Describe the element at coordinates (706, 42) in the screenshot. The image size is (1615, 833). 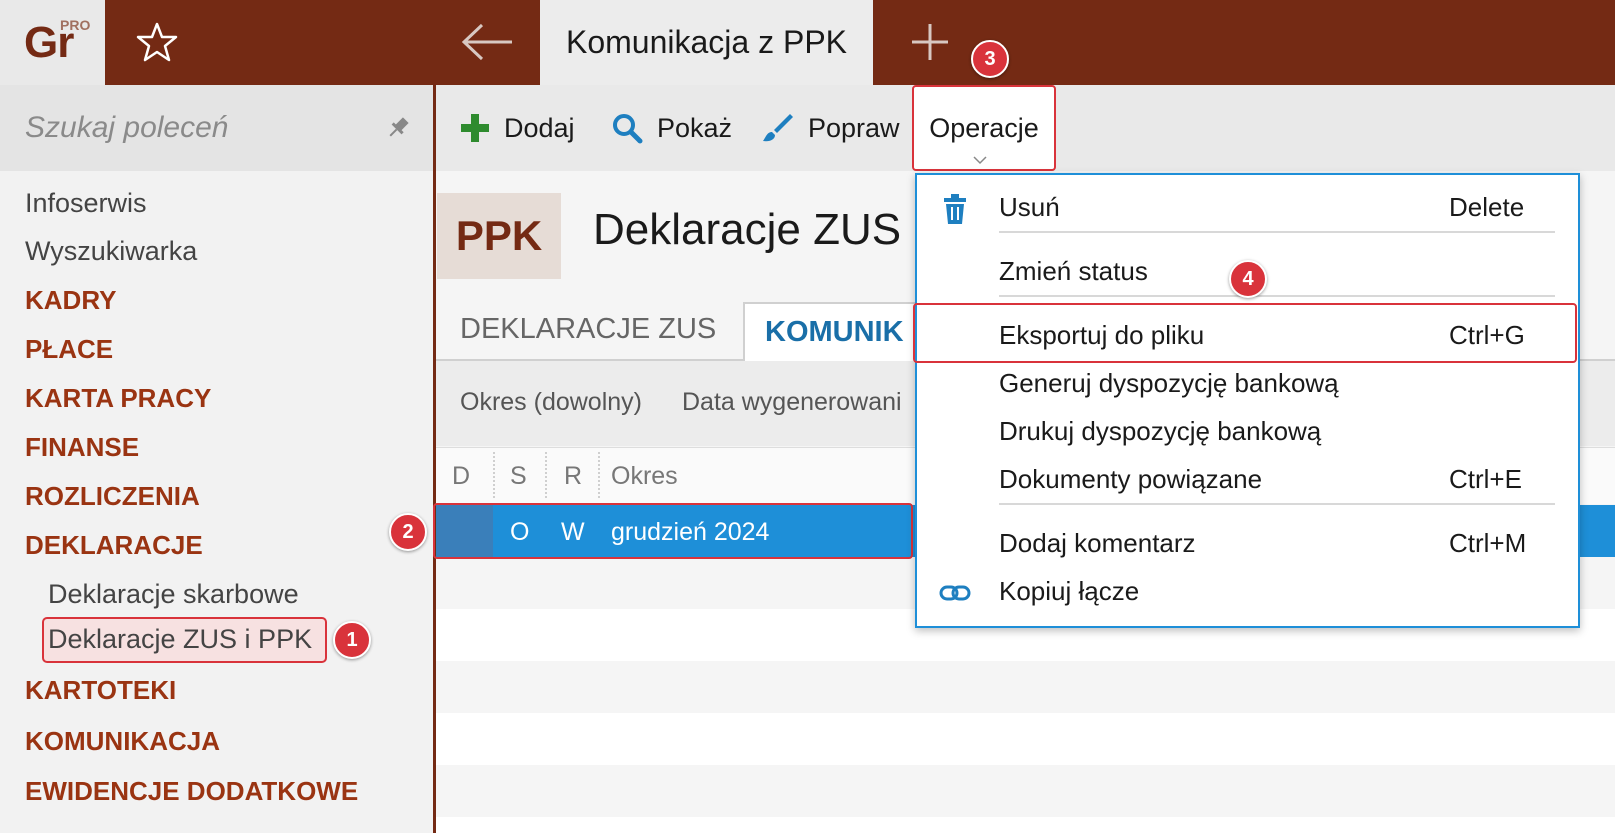
I see `tab-komunikacja-ppk: Komunikacja z PPK` at that location.